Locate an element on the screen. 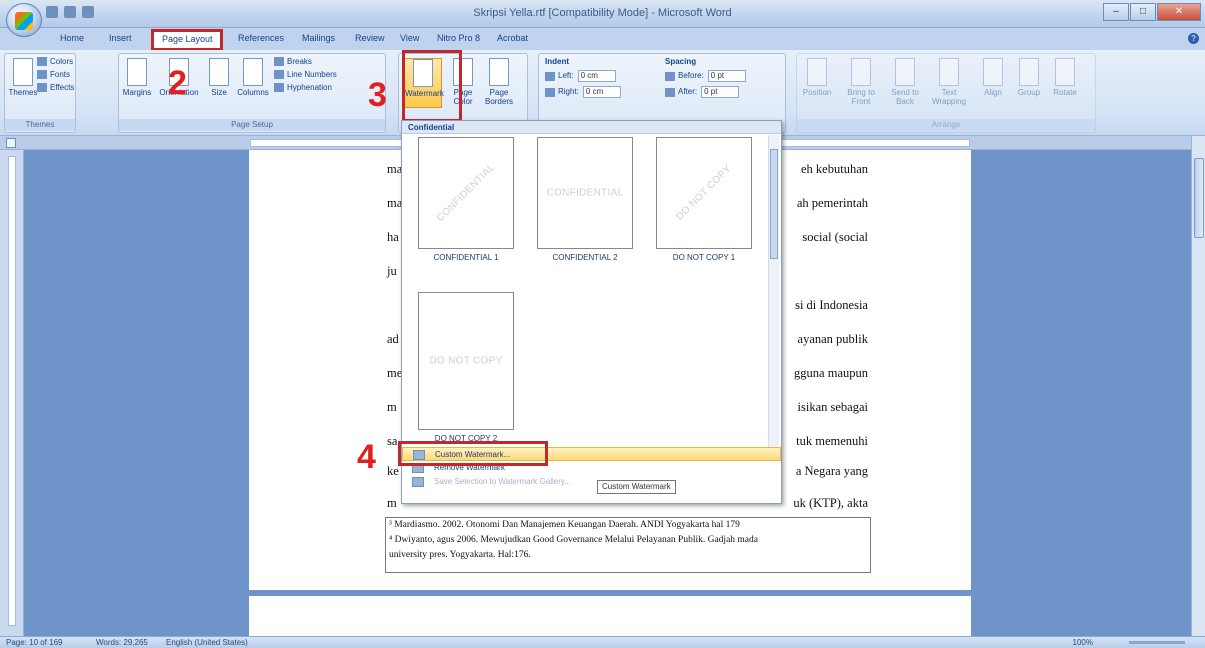 The image size is (1205, 648). close-button: ✕ is located at coordinates (1179, 12).